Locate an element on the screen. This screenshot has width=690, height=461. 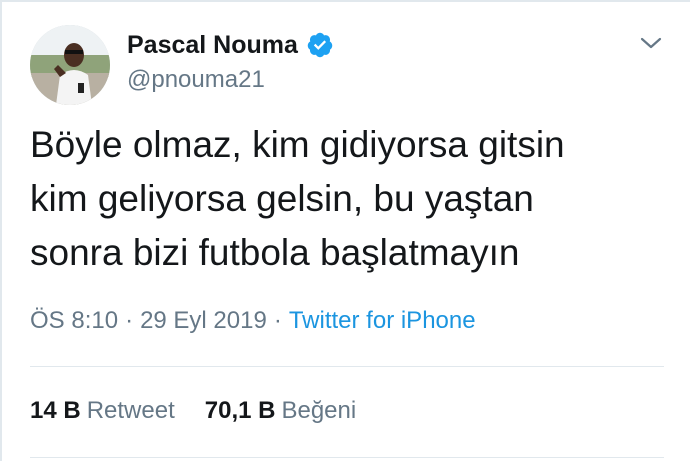
author-display-name: Pascal Nouma is located at coordinates (212, 45).